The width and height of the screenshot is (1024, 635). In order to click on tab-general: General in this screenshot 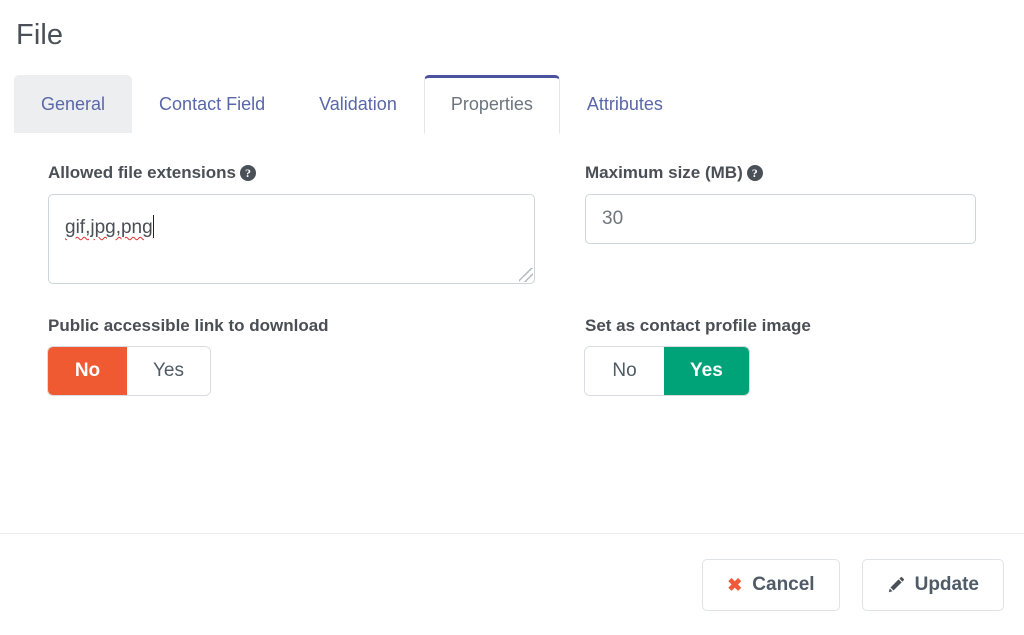, I will do `click(73, 104)`.